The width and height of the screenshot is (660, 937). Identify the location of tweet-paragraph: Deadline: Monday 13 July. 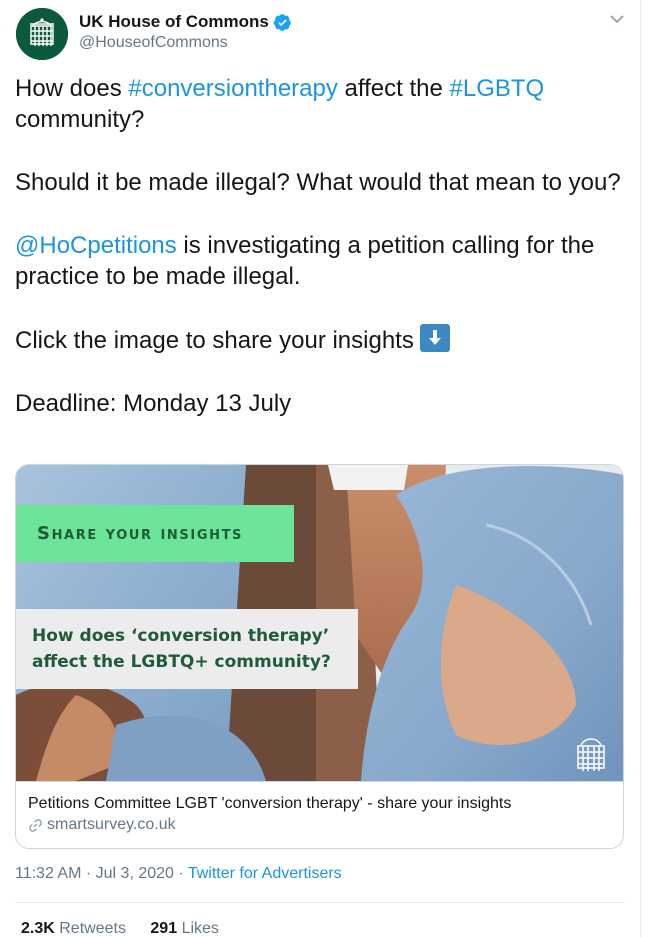
(153, 403).